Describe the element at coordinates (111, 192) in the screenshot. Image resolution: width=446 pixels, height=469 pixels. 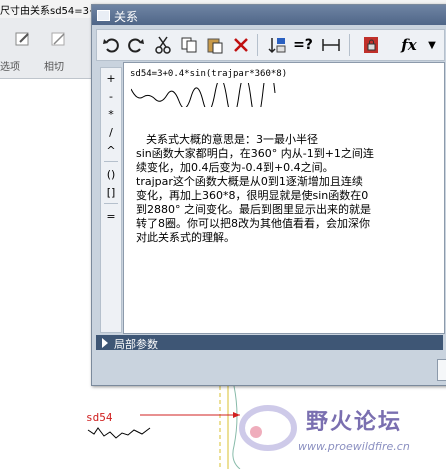
I see `brackets-operator-button: []` at that location.